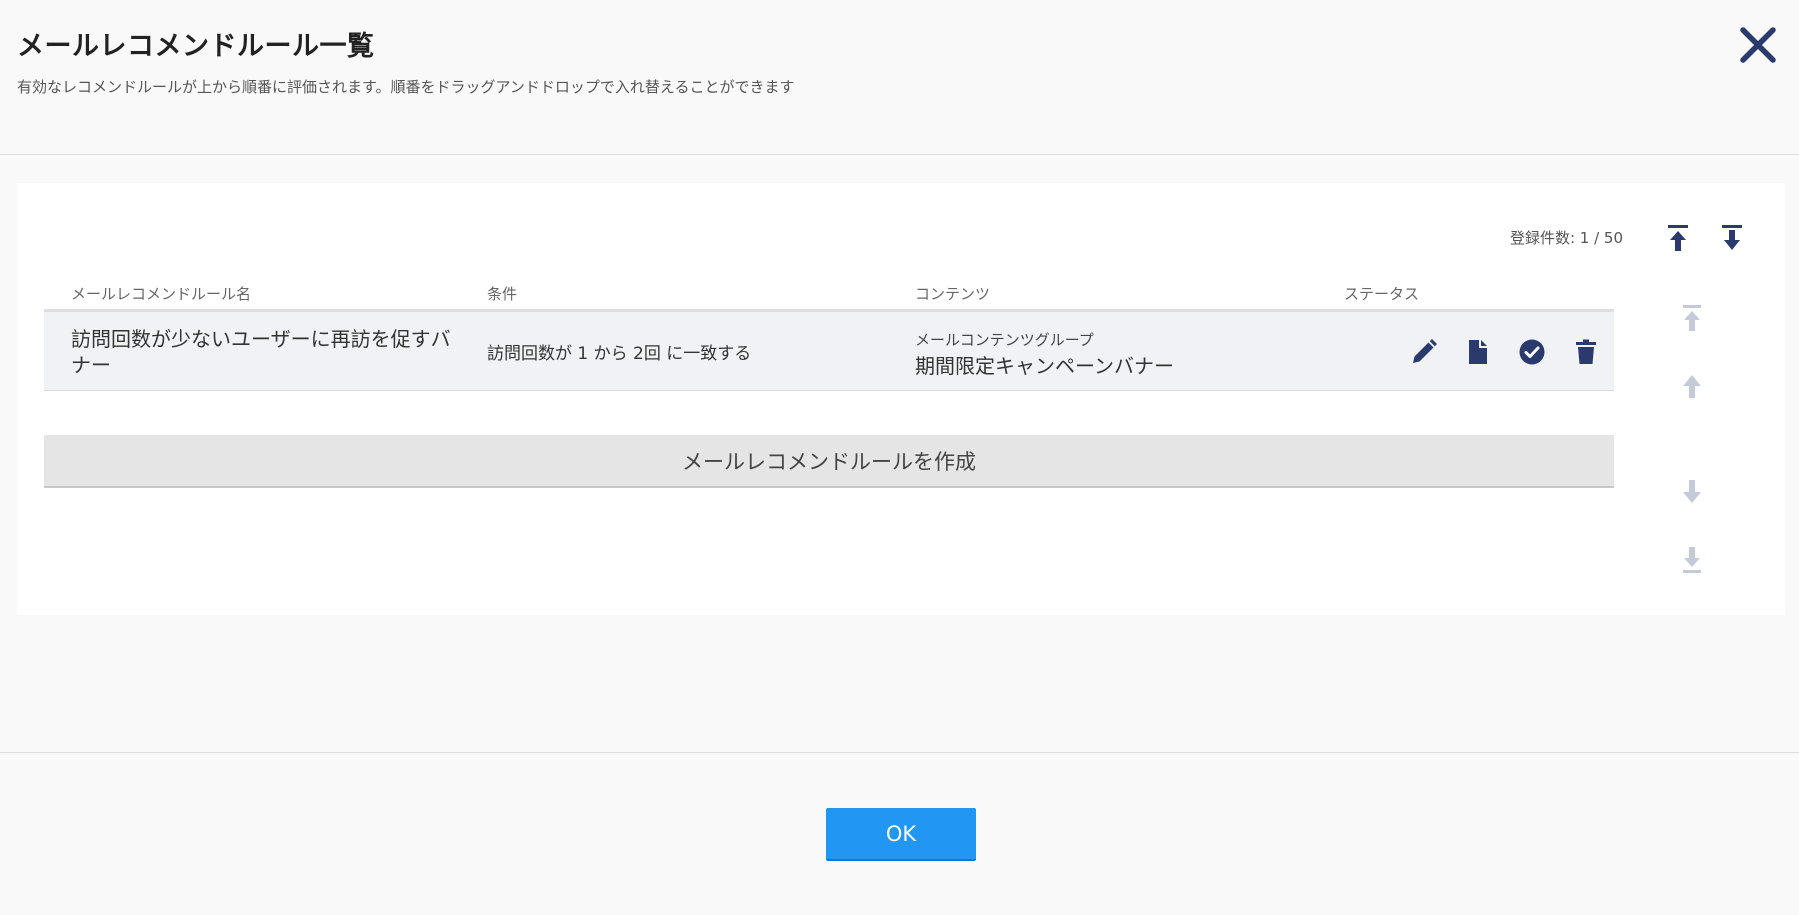  I want to click on column-header-content: コンテンツ, so click(953, 294).